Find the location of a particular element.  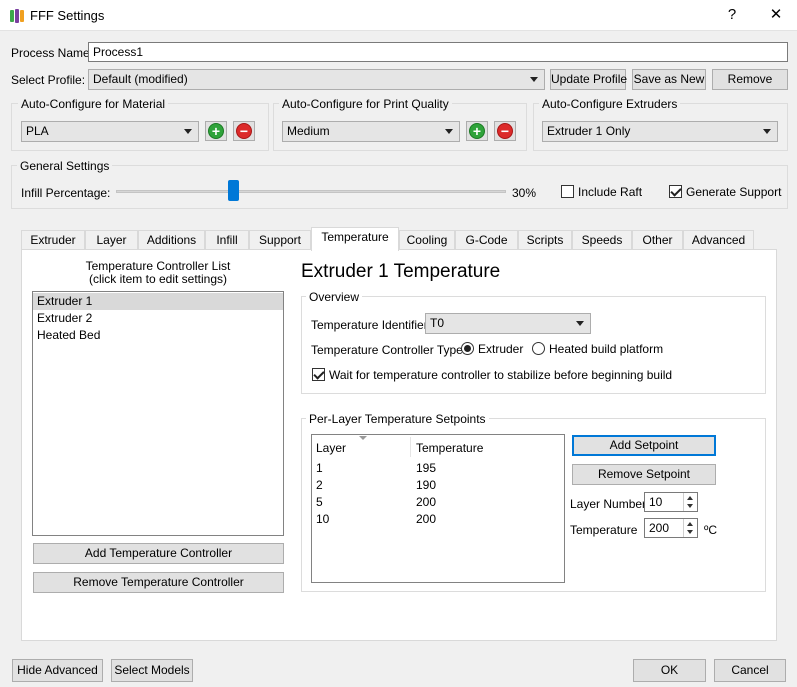

select-models-button: Select Models is located at coordinates (152, 670).